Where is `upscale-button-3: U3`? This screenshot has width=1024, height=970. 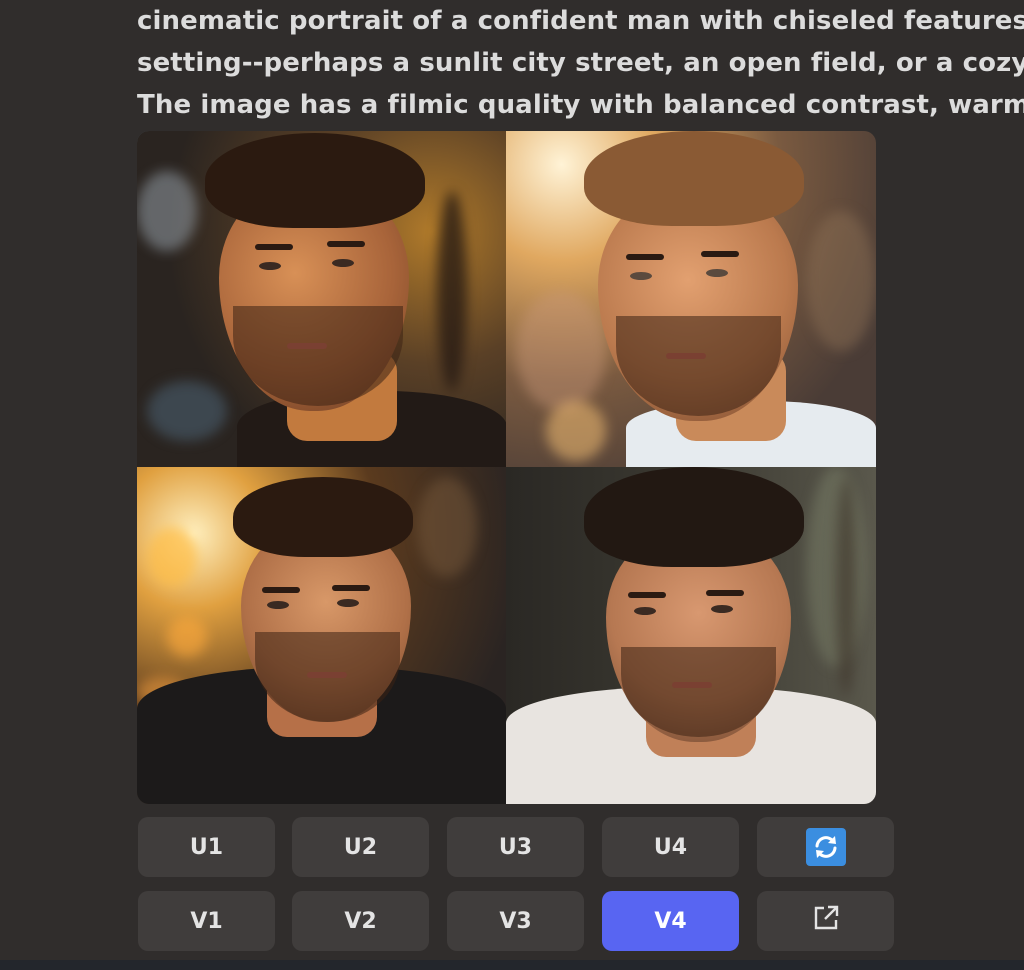 upscale-button-3: U3 is located at coordinates (515, 847).